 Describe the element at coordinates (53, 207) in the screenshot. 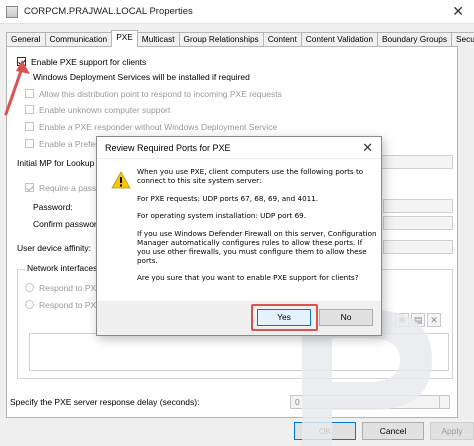

I see `password-label: Password:` at that location.